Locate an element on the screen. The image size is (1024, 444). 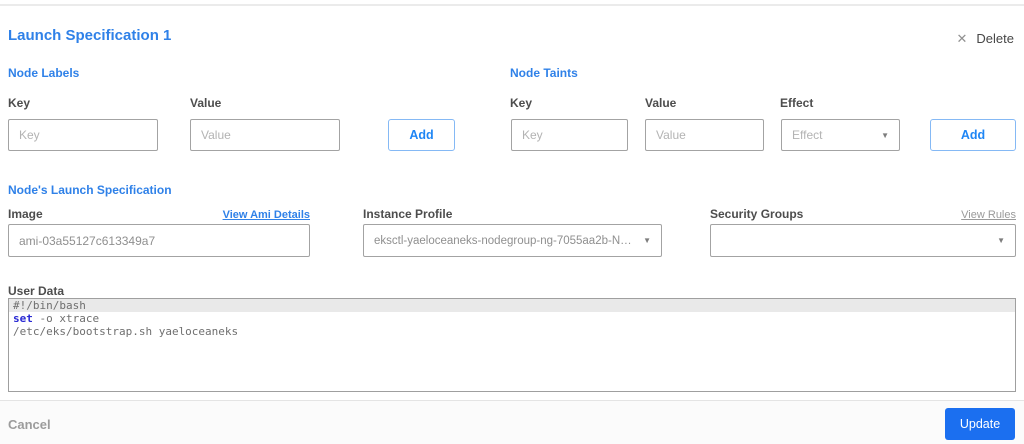
node-labels-key-label: Key is located at coordinates (19, 103).